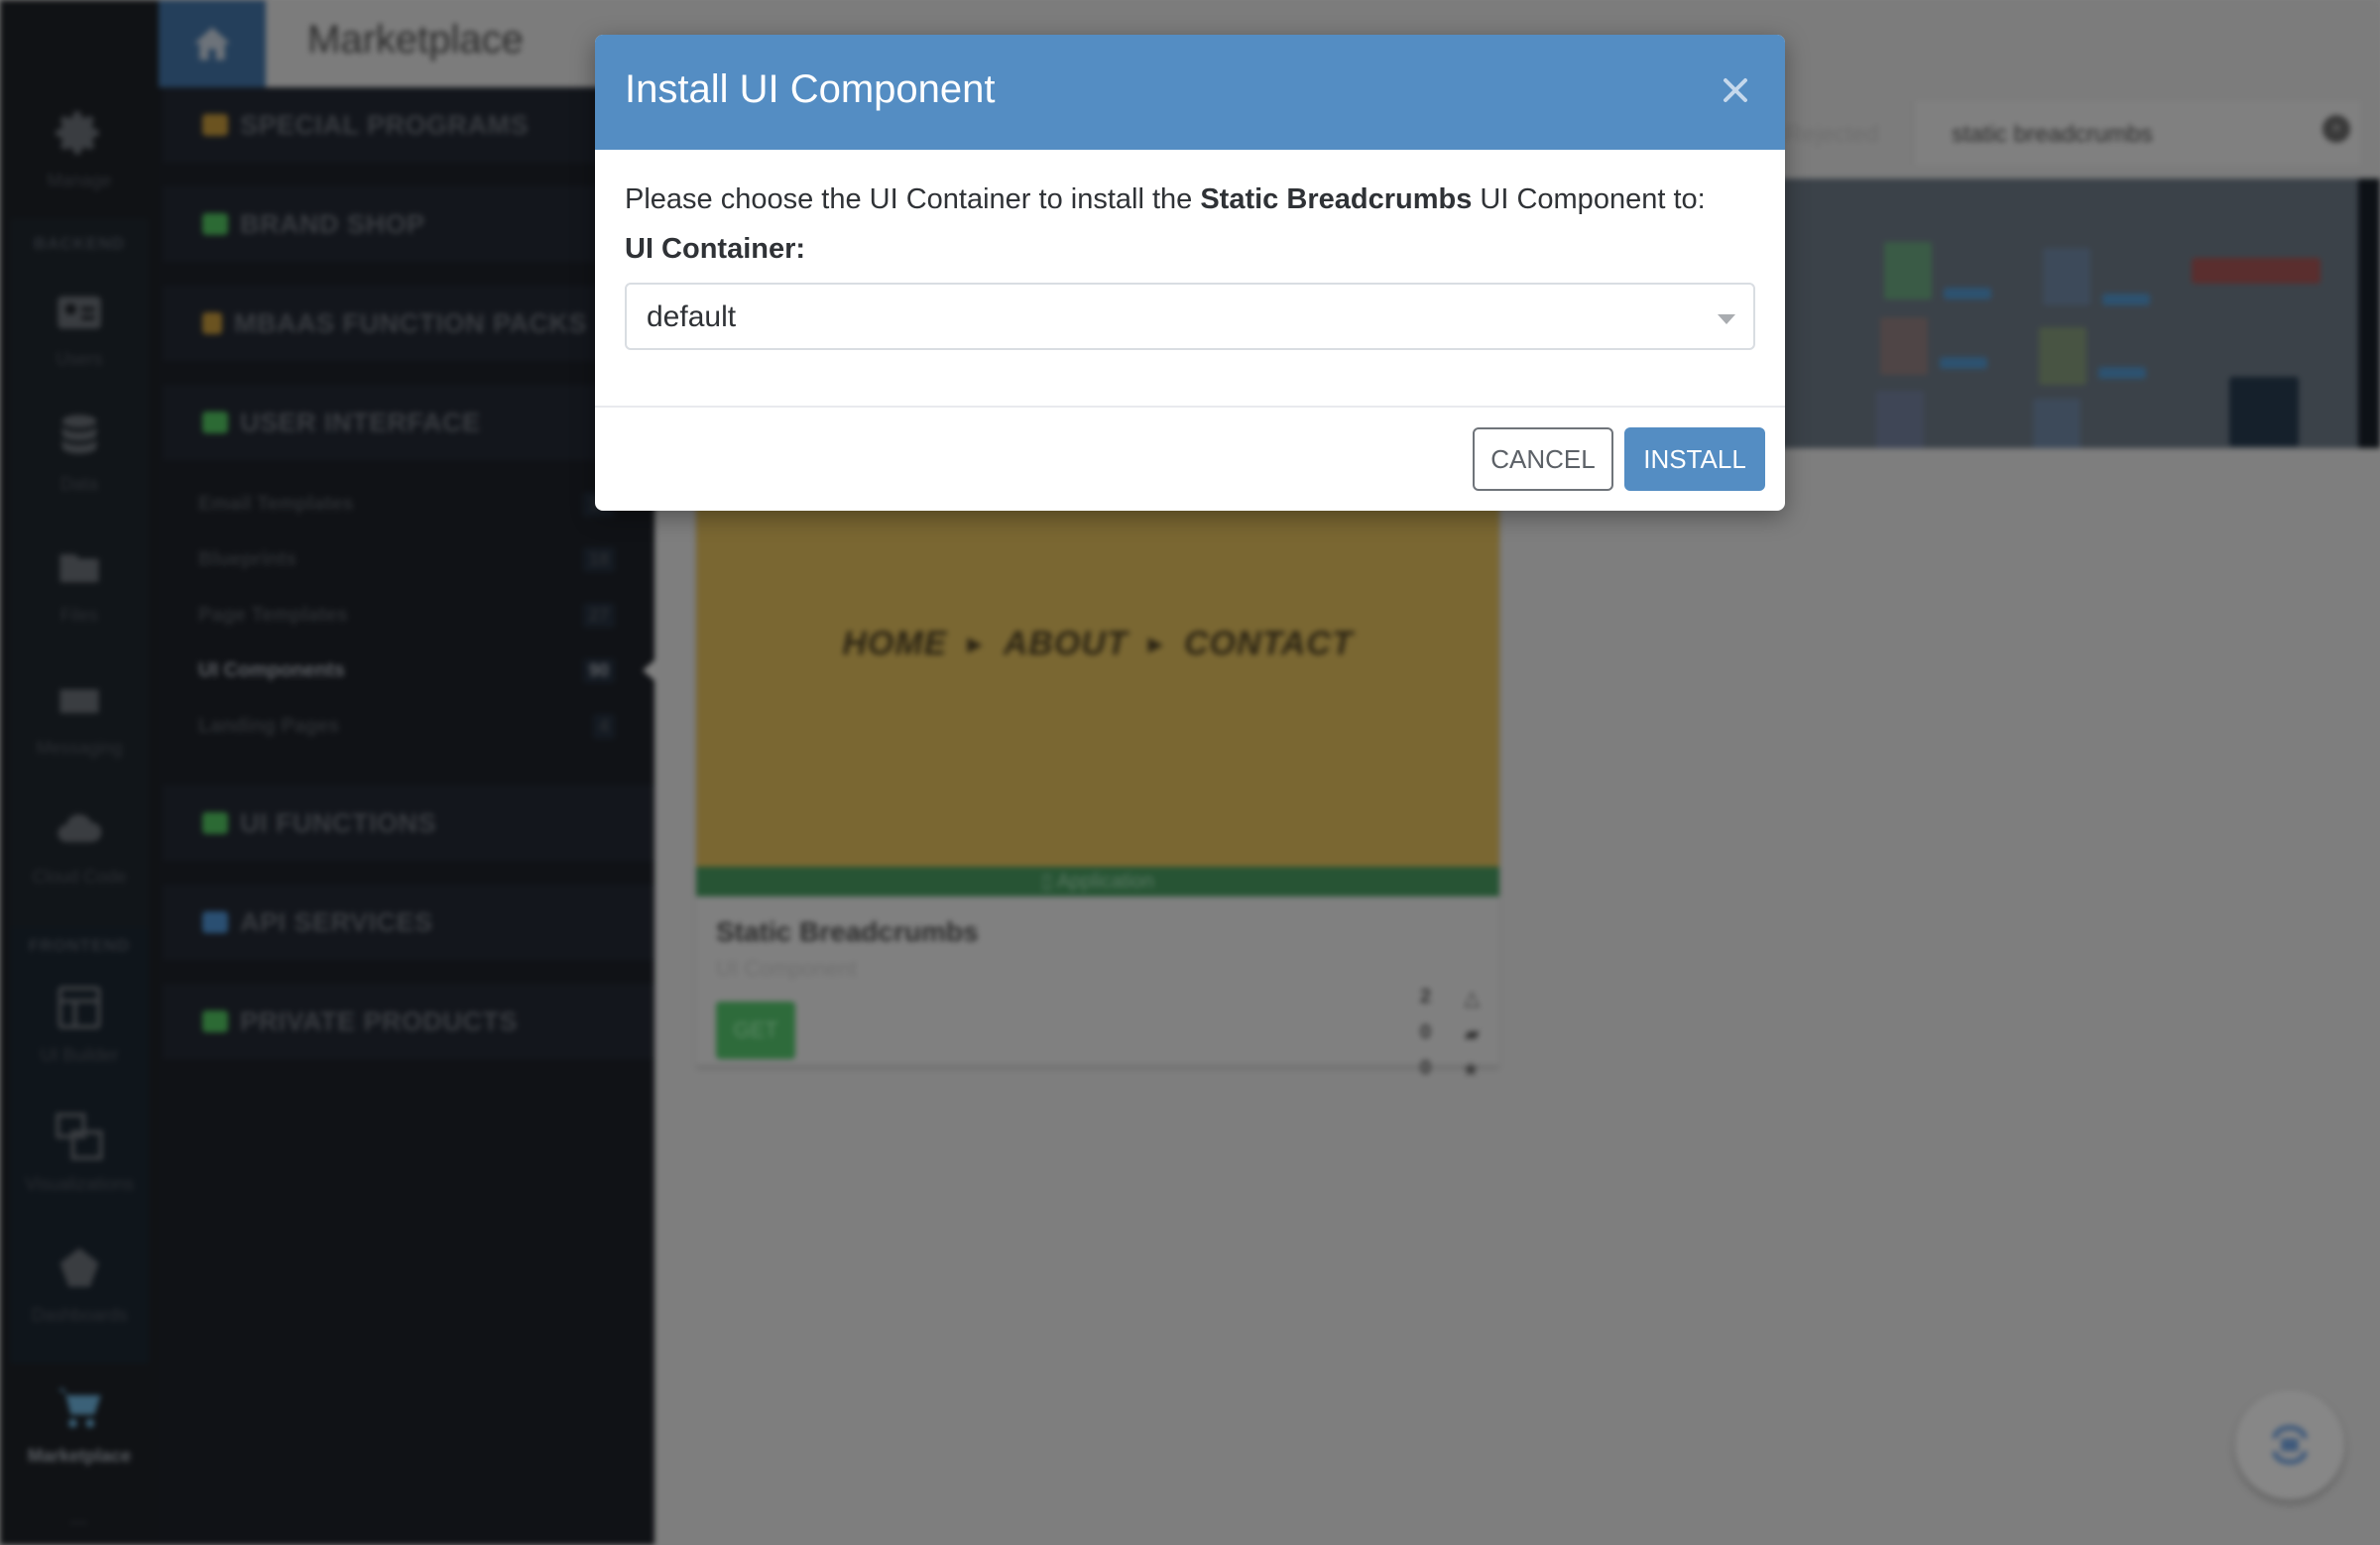 The image size is (2380, 1545). I want to click on selected-container: default, so click(692, 316).